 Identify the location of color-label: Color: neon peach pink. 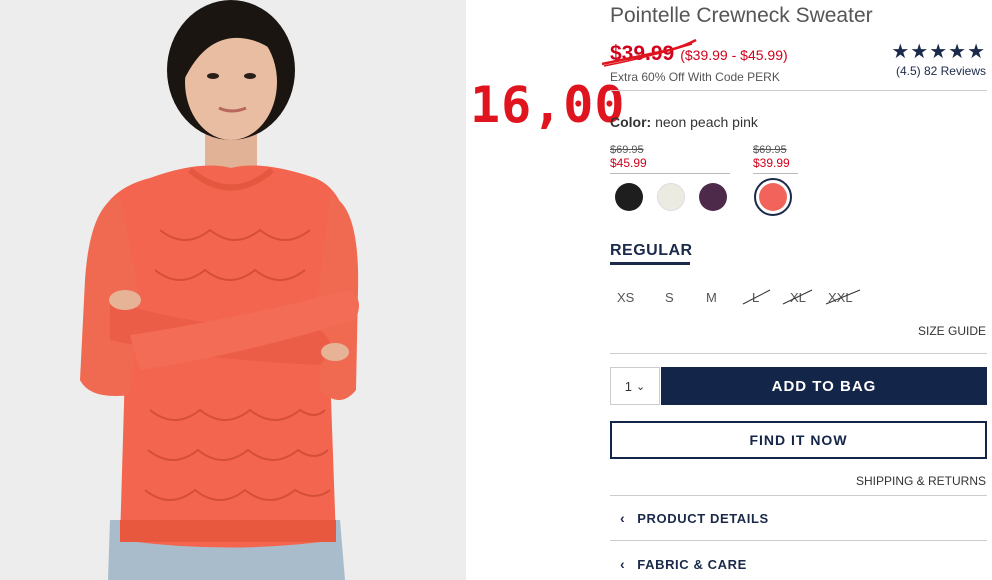
(684, 122).